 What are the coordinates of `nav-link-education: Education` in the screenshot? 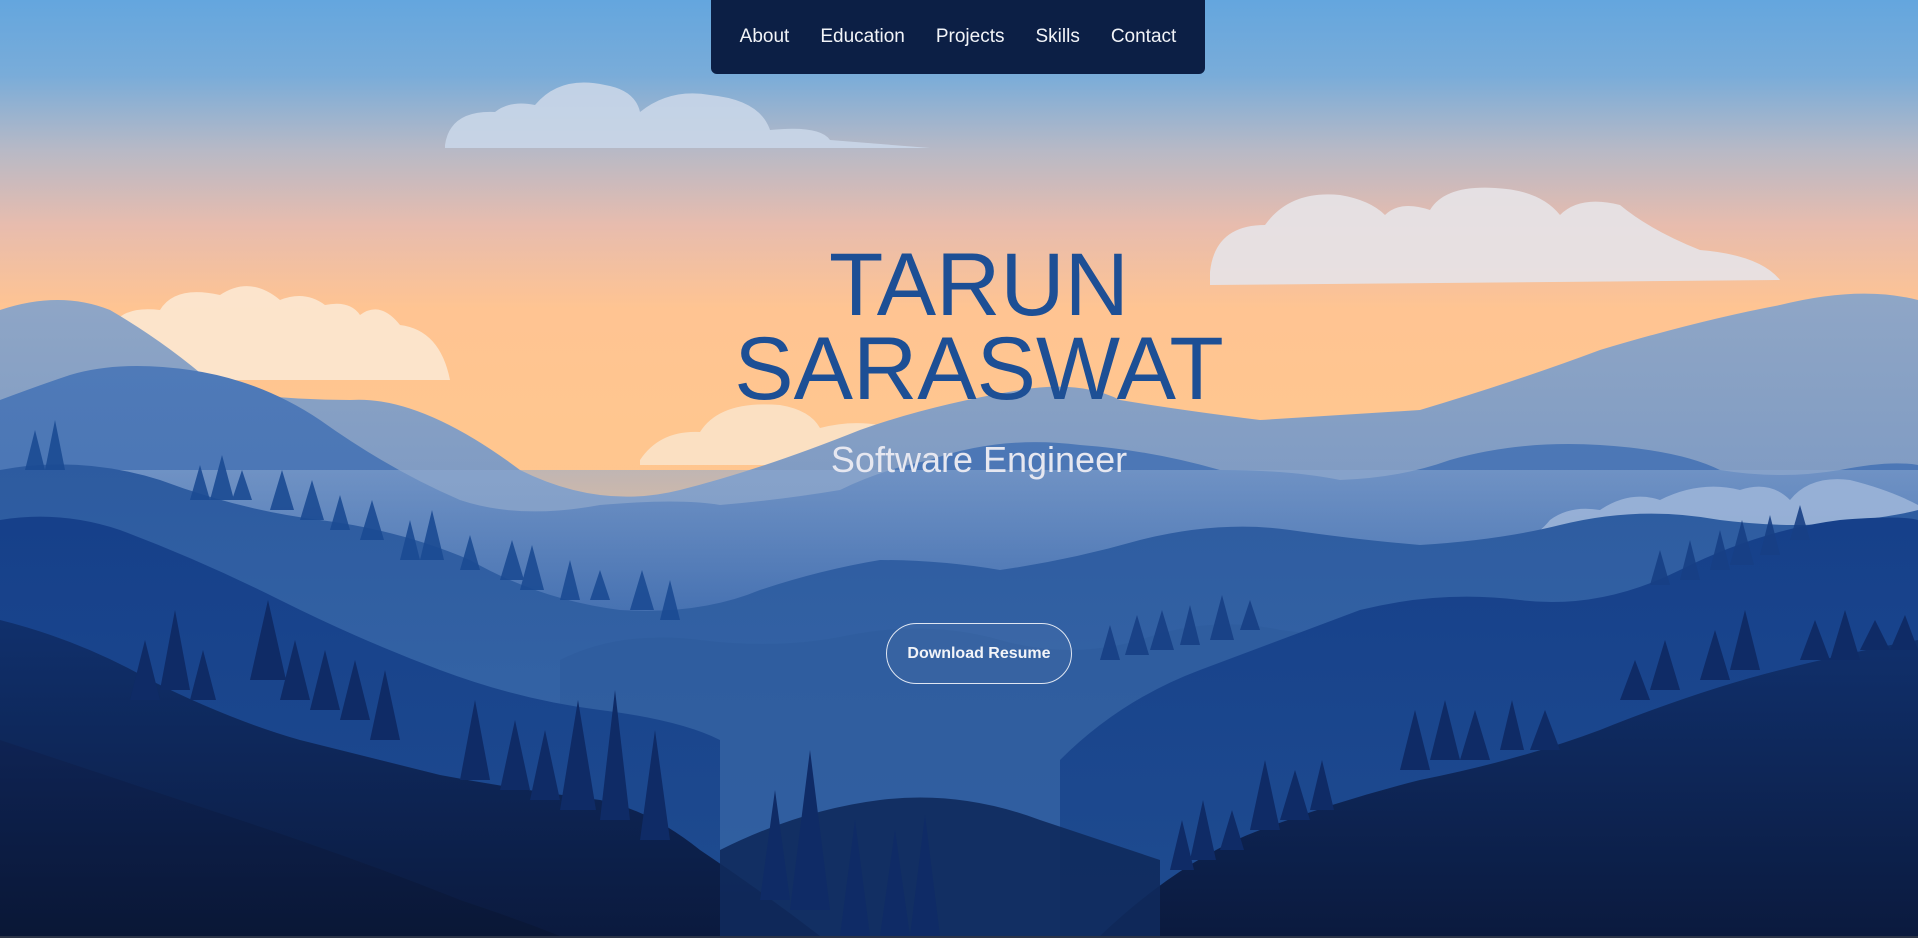 It's located at (863, 37).